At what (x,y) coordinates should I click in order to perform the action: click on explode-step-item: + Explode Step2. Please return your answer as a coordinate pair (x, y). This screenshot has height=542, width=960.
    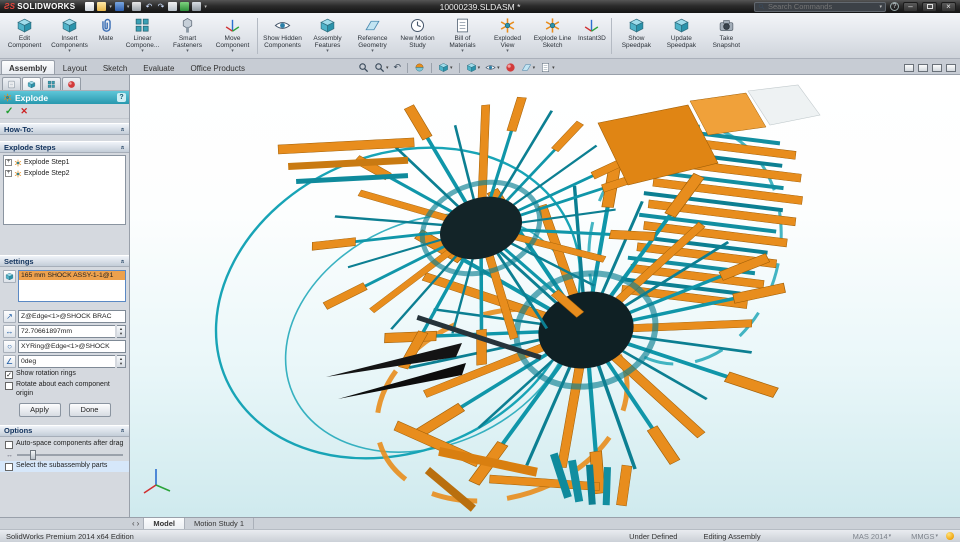
    Looking at the image, I should click on (64, 173).